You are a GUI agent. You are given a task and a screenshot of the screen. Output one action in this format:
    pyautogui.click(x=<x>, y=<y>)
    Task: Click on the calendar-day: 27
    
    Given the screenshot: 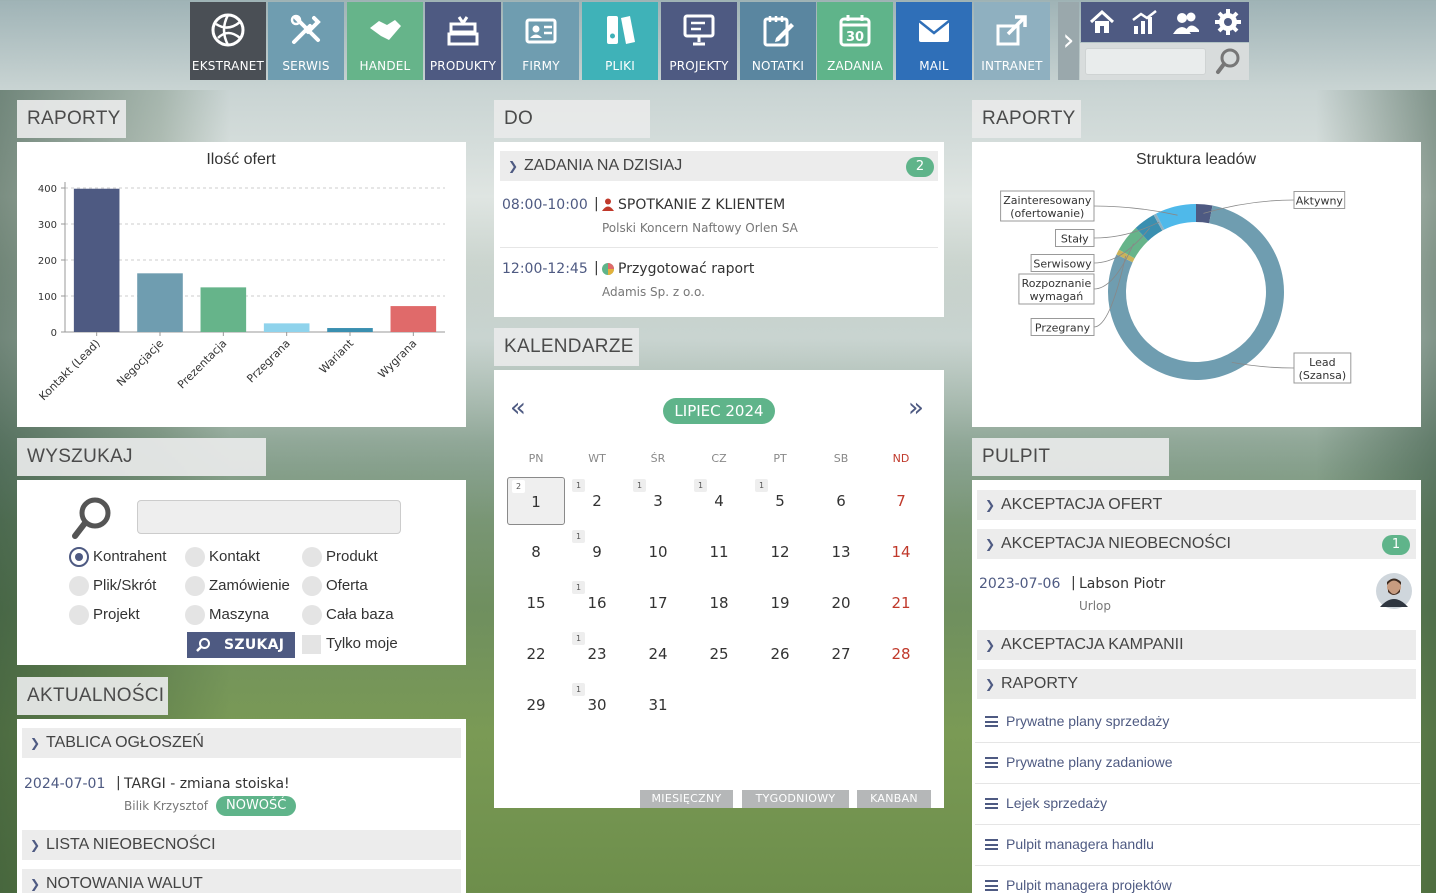 What is the action you would take?
    pyautogui.click(x=841, y=654)
    